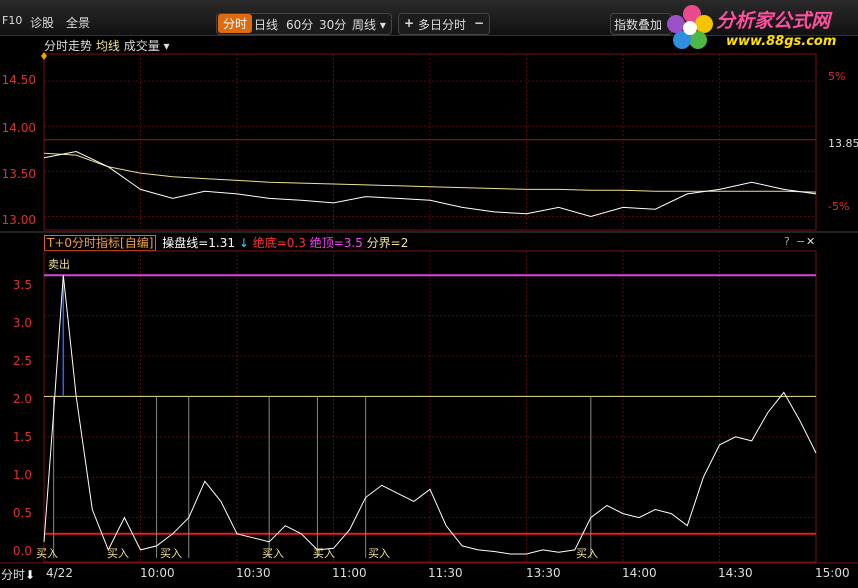 Image resolution: width=858 pixels, height=588 pixels. I want to click on price-tick: 13.50, so click(18, 174).